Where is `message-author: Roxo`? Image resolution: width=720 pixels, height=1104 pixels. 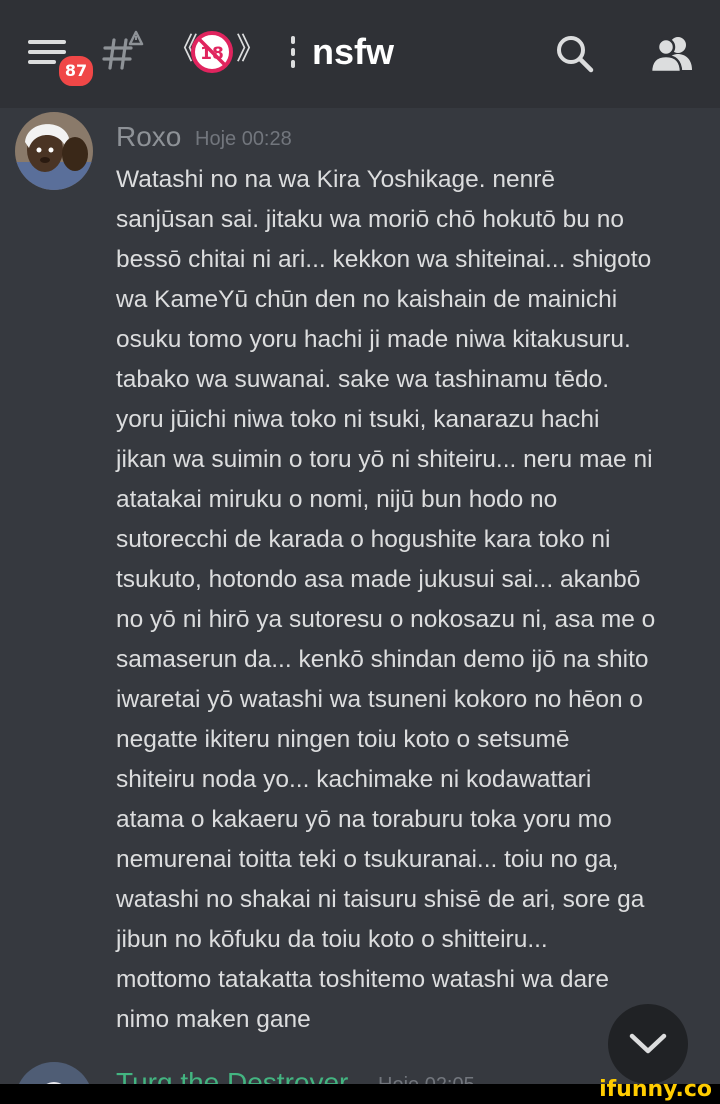
message-author: Roxo is located at coordinates (148, 137).